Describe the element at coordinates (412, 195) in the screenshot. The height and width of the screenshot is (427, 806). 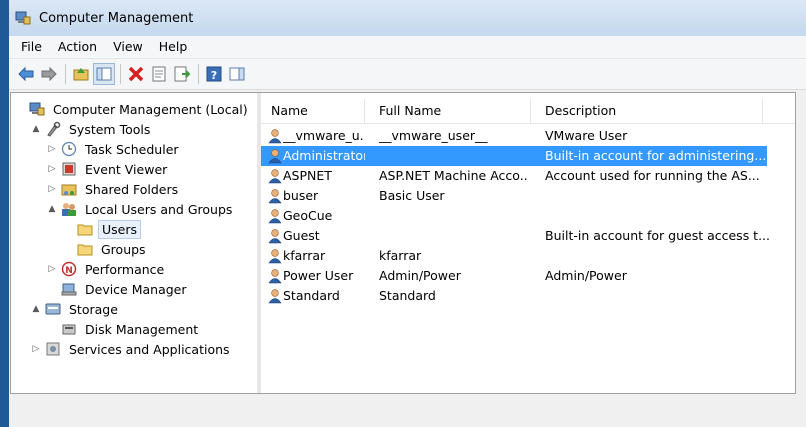
I see `user-full-name-cell: Basic User` at that location.